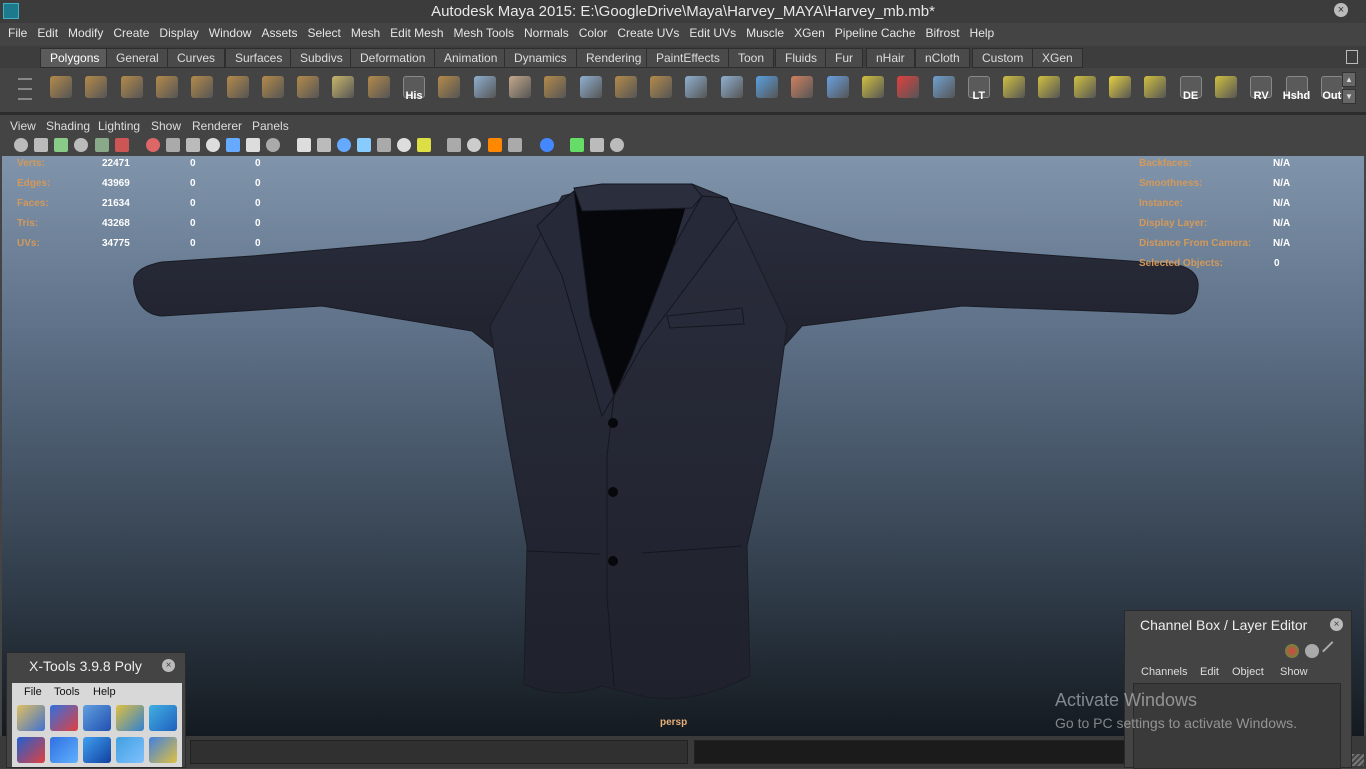 The width and height of the screenshot is (1366, 769). I want to click on soft-mod-icon, so click(873, 87).